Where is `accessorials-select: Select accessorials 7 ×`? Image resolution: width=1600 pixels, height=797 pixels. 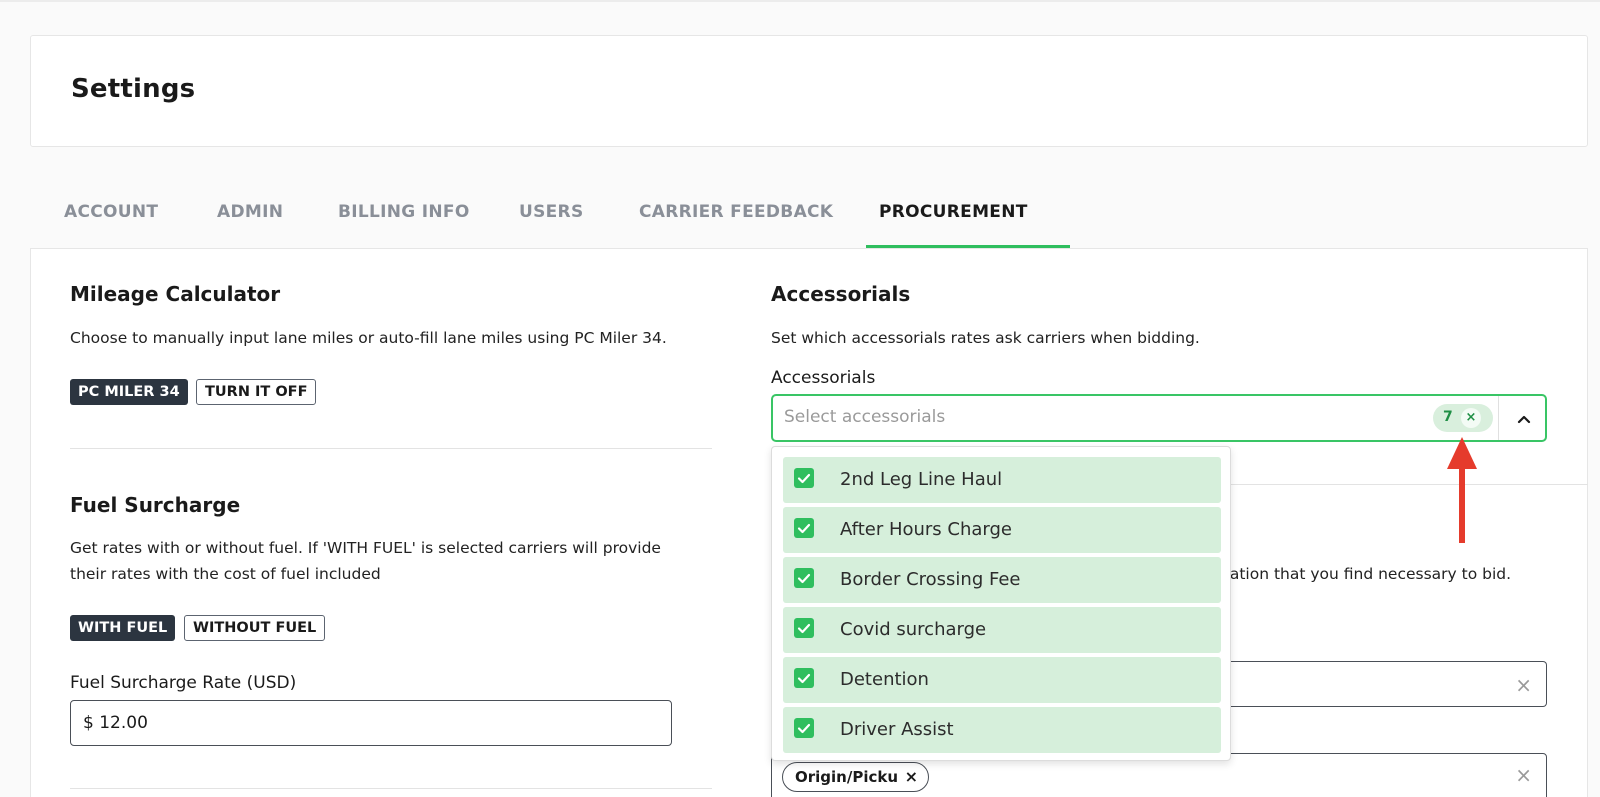 accessorials-select: Select accessorials 7 × is located at coordinates (1159, 418).